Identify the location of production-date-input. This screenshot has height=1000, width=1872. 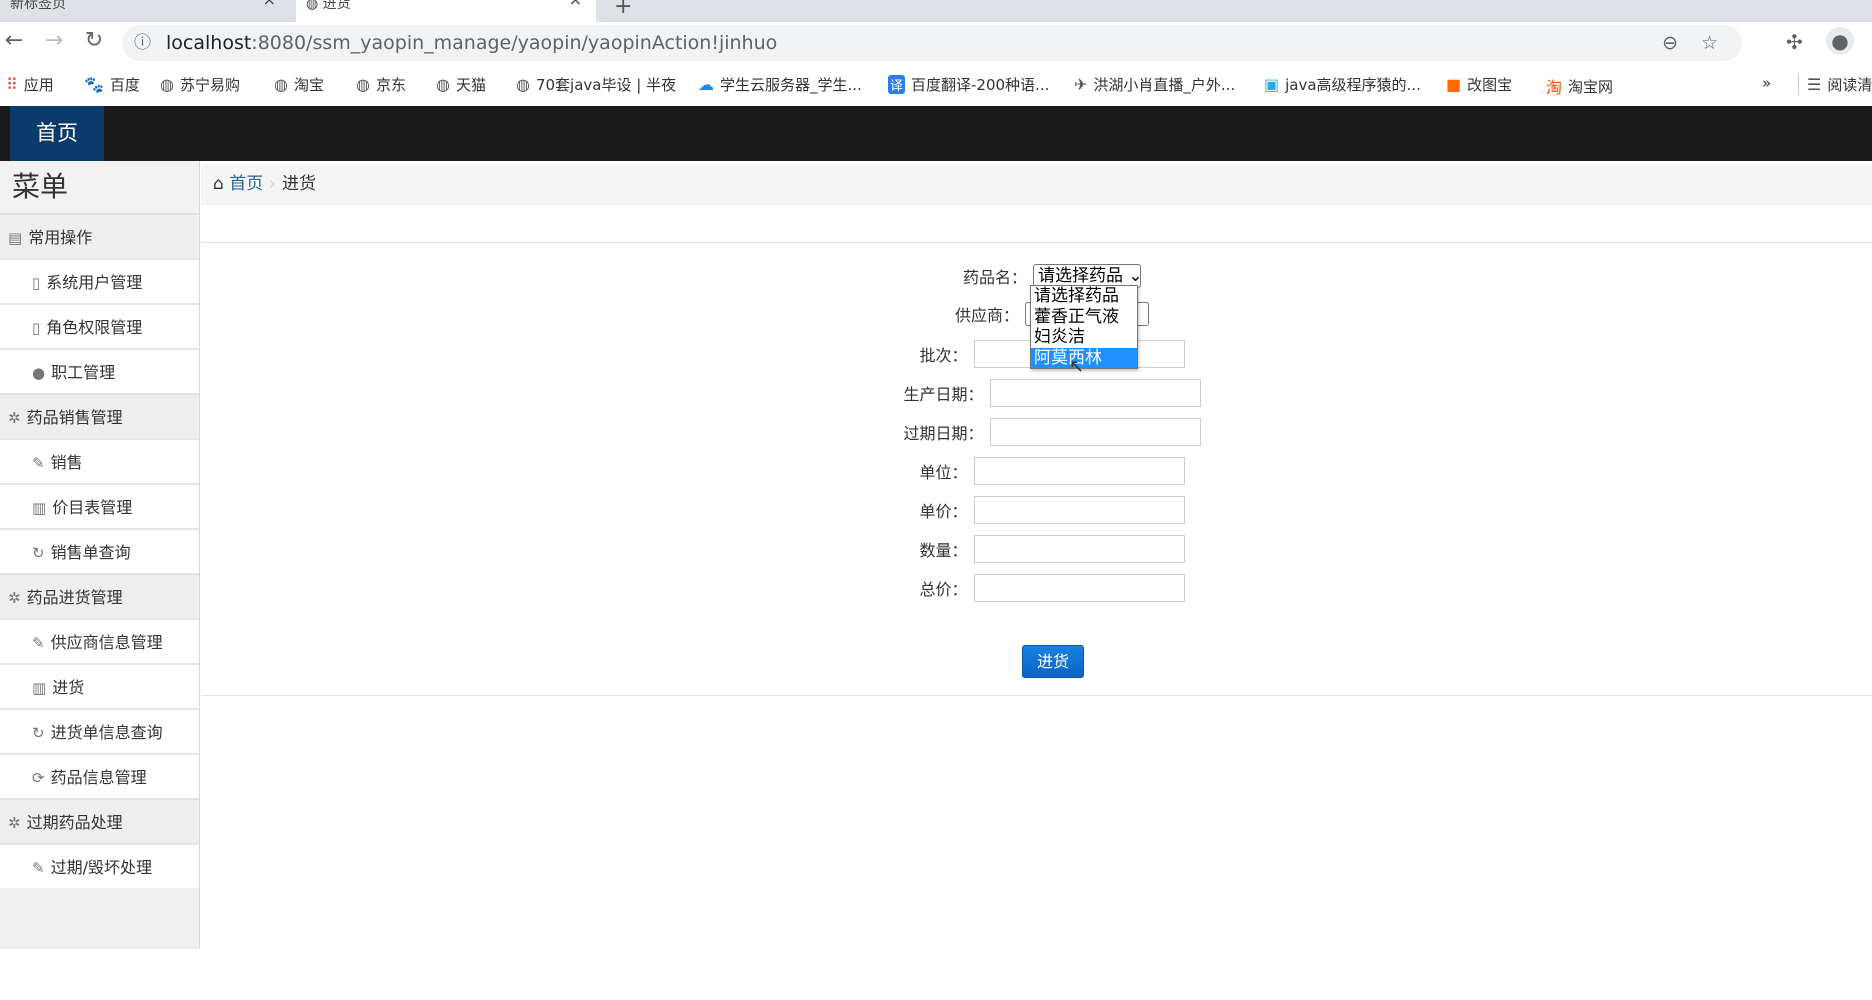
(1095, 393).